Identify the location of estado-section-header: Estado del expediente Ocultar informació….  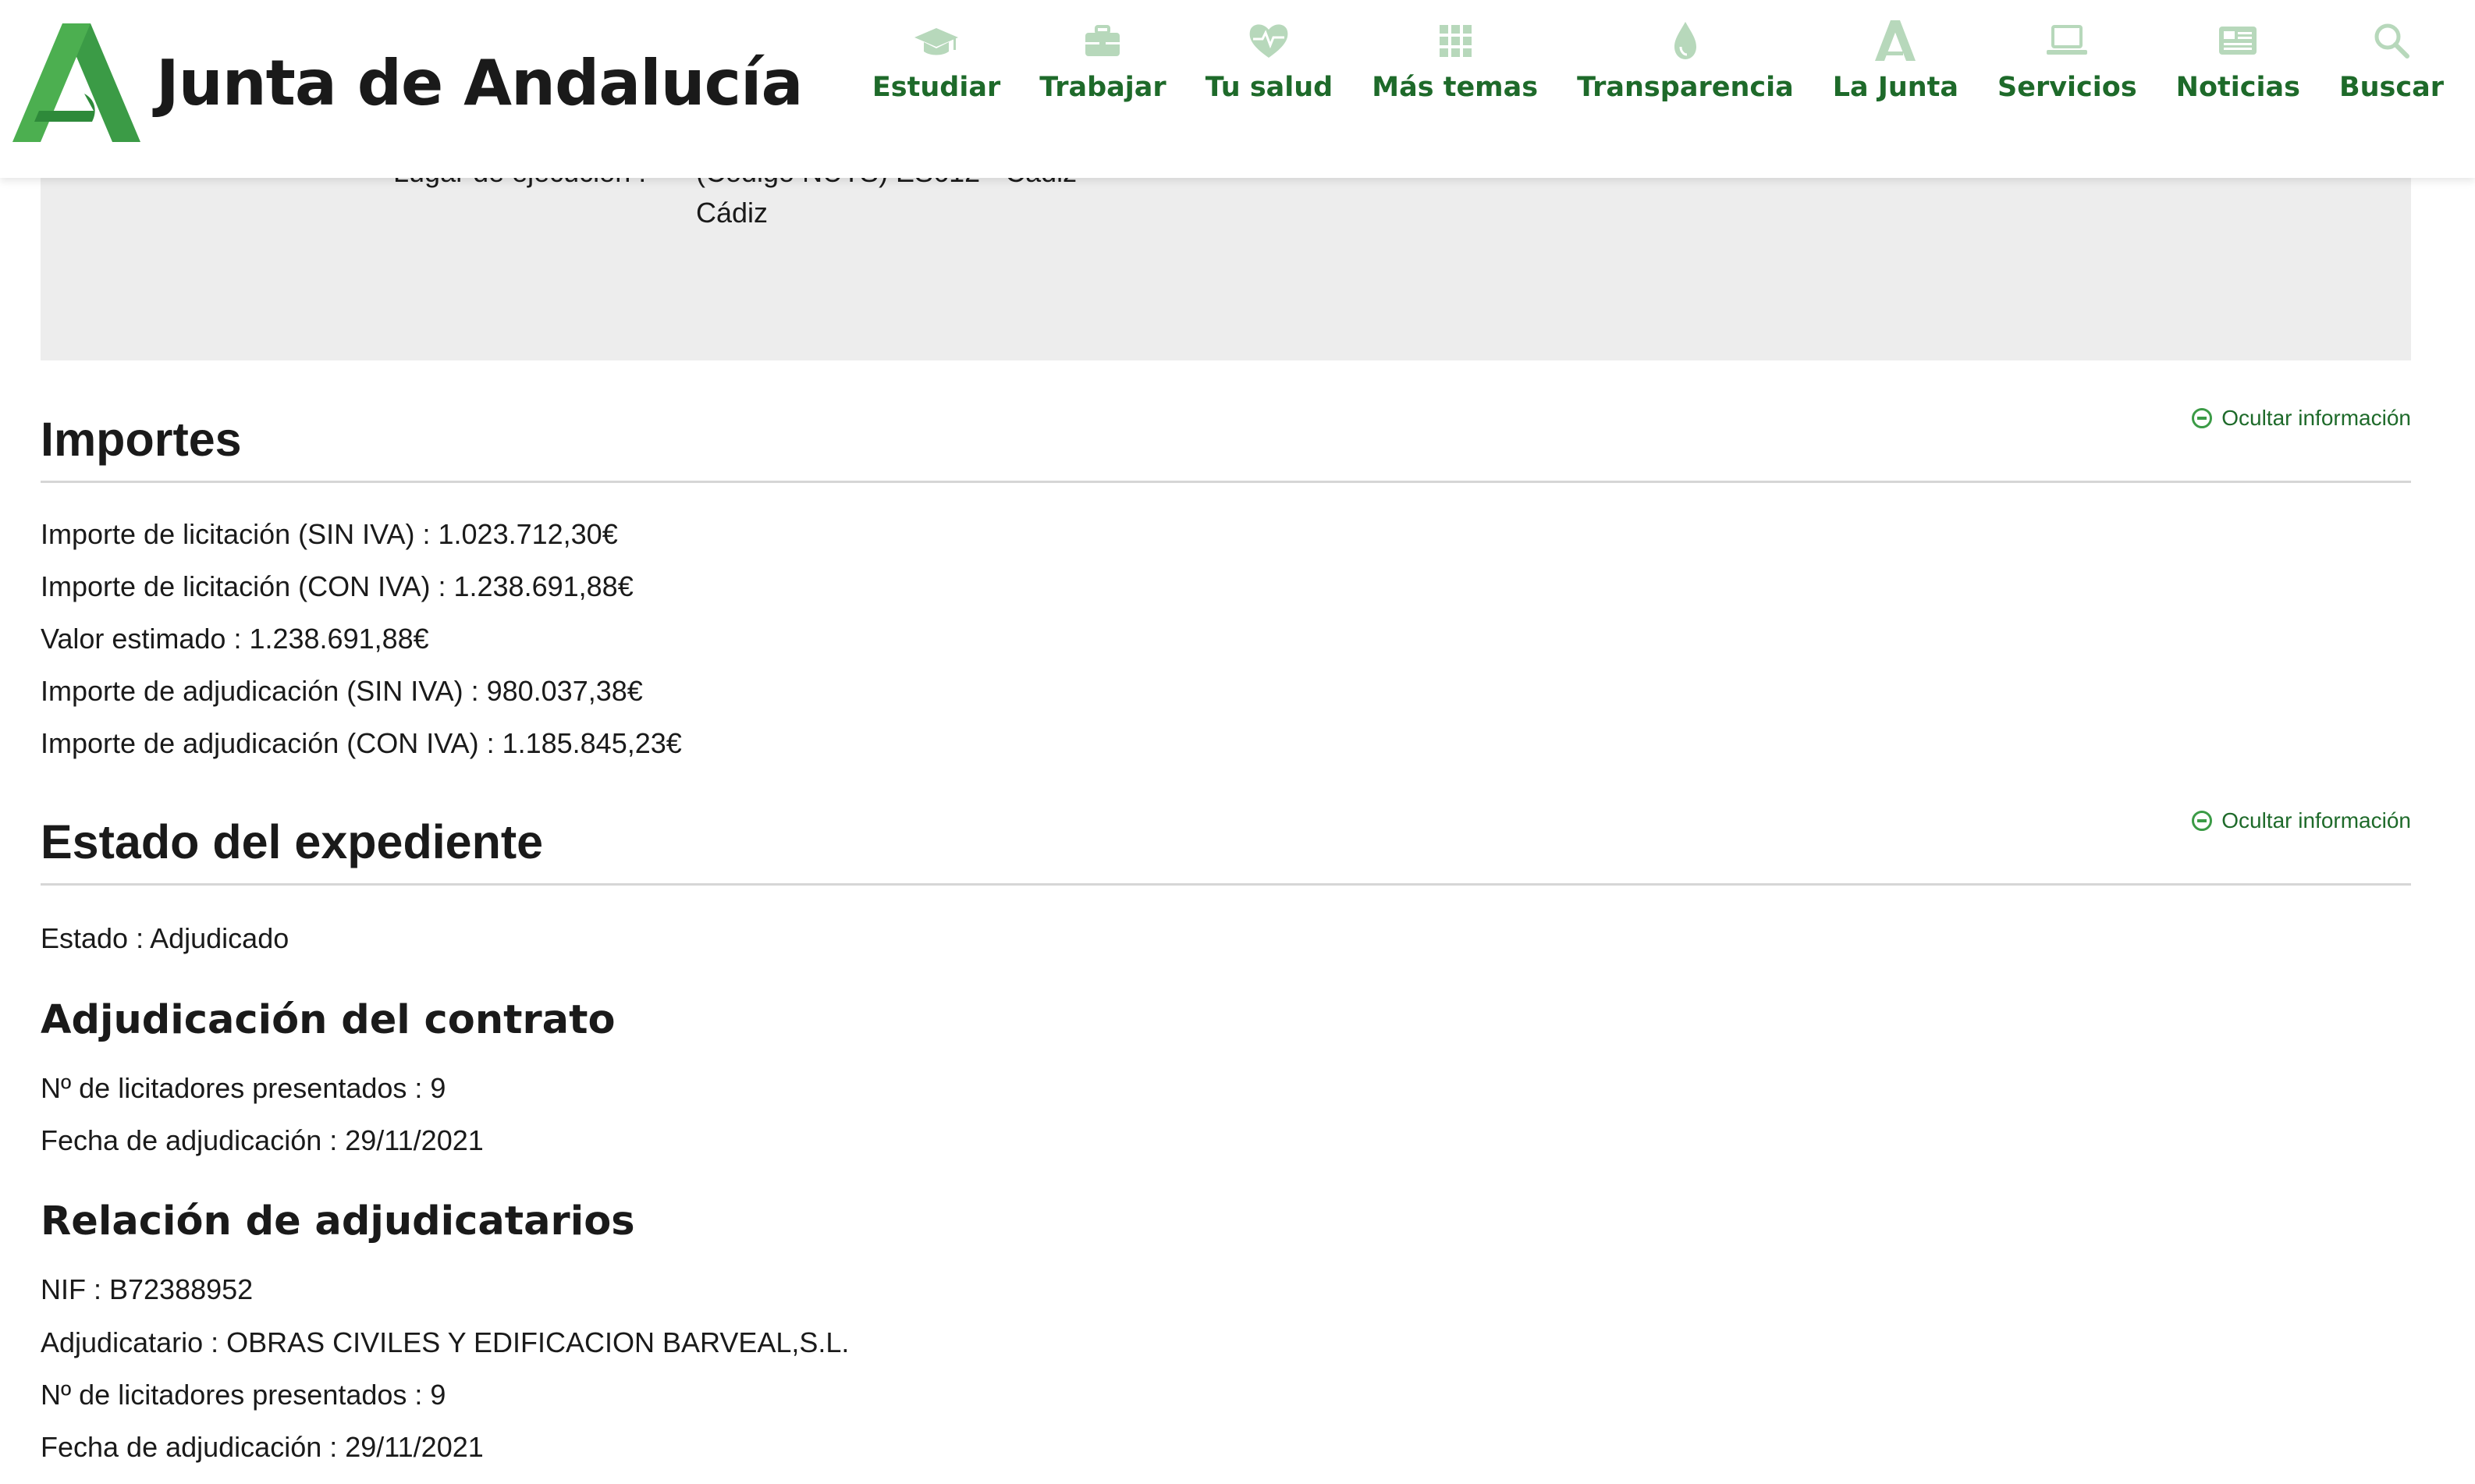
(1226, 847).